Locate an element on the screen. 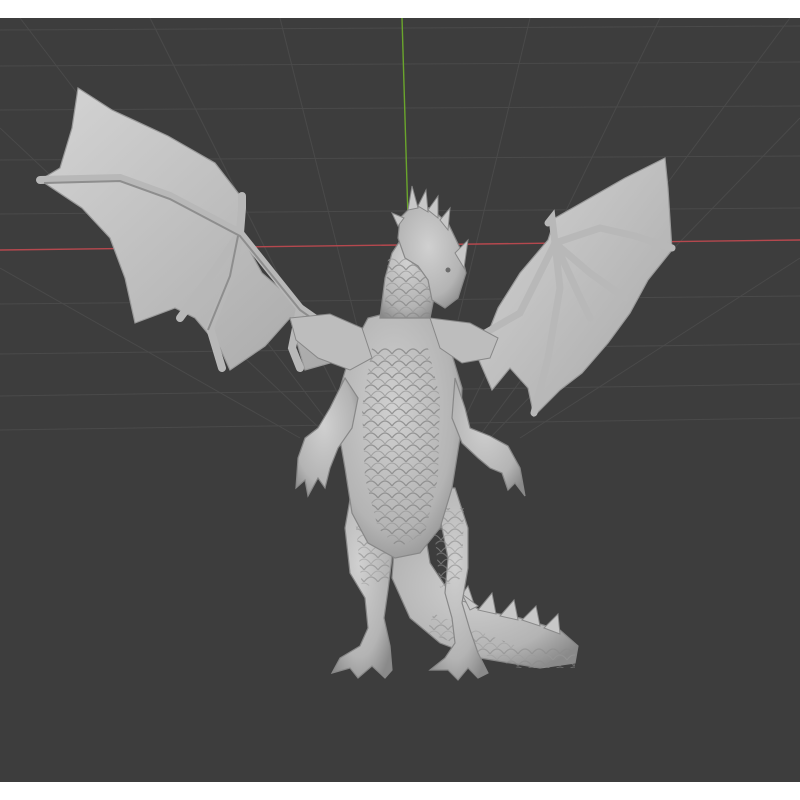 Image resolution: width=800 pixels, height=800 pixels. bottom-margin is located at coordinates (400, 791).